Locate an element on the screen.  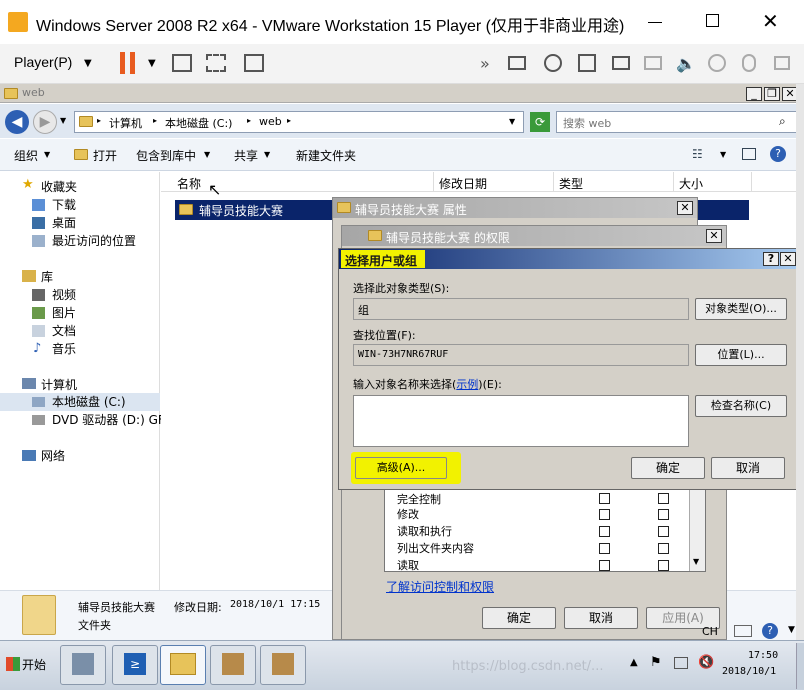
volume-muted-icon: 🔇 is located at coordinates (706, 662).